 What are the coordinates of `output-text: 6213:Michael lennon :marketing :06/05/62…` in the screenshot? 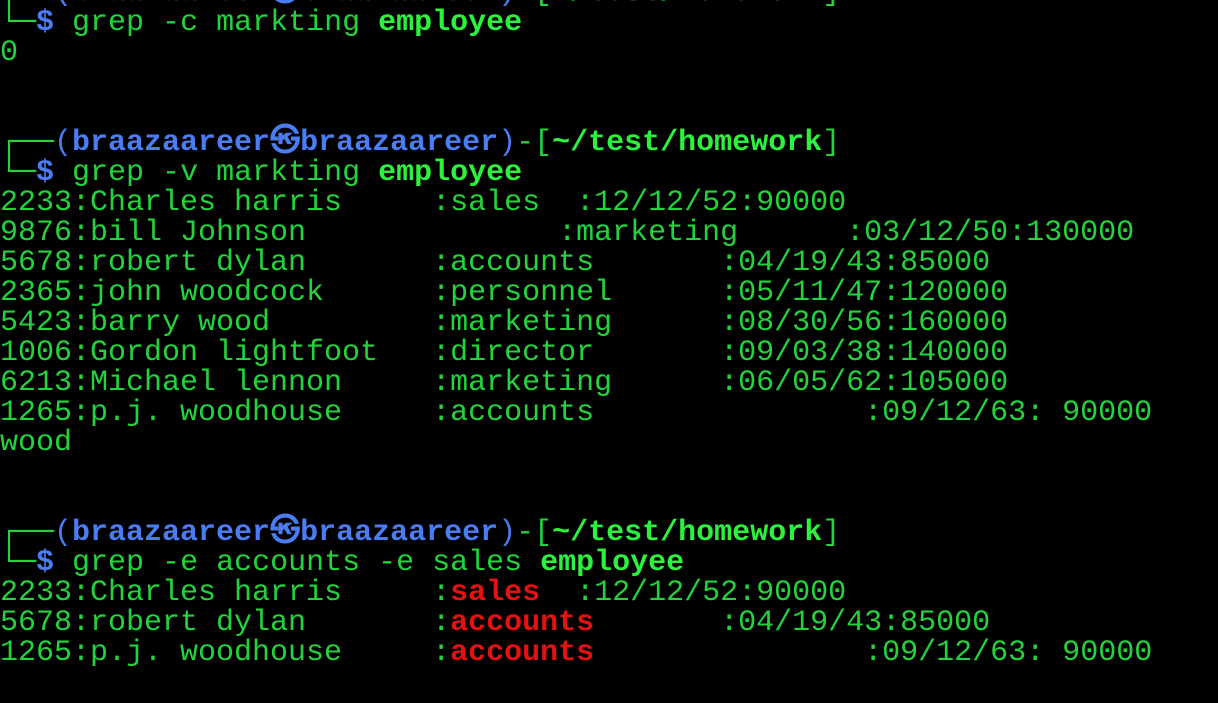 It's located at (504, 383).